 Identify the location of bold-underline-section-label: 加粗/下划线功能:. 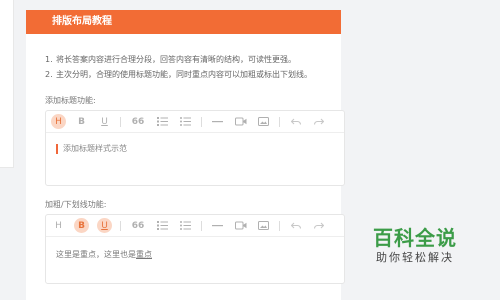
(76, 204).